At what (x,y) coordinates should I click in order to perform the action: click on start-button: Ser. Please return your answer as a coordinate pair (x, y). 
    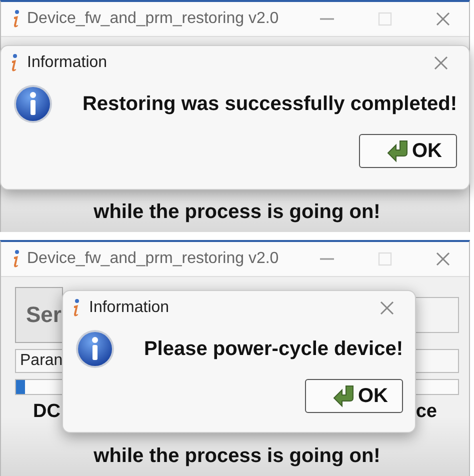
    Looking at the image, I should click on (39, 315).